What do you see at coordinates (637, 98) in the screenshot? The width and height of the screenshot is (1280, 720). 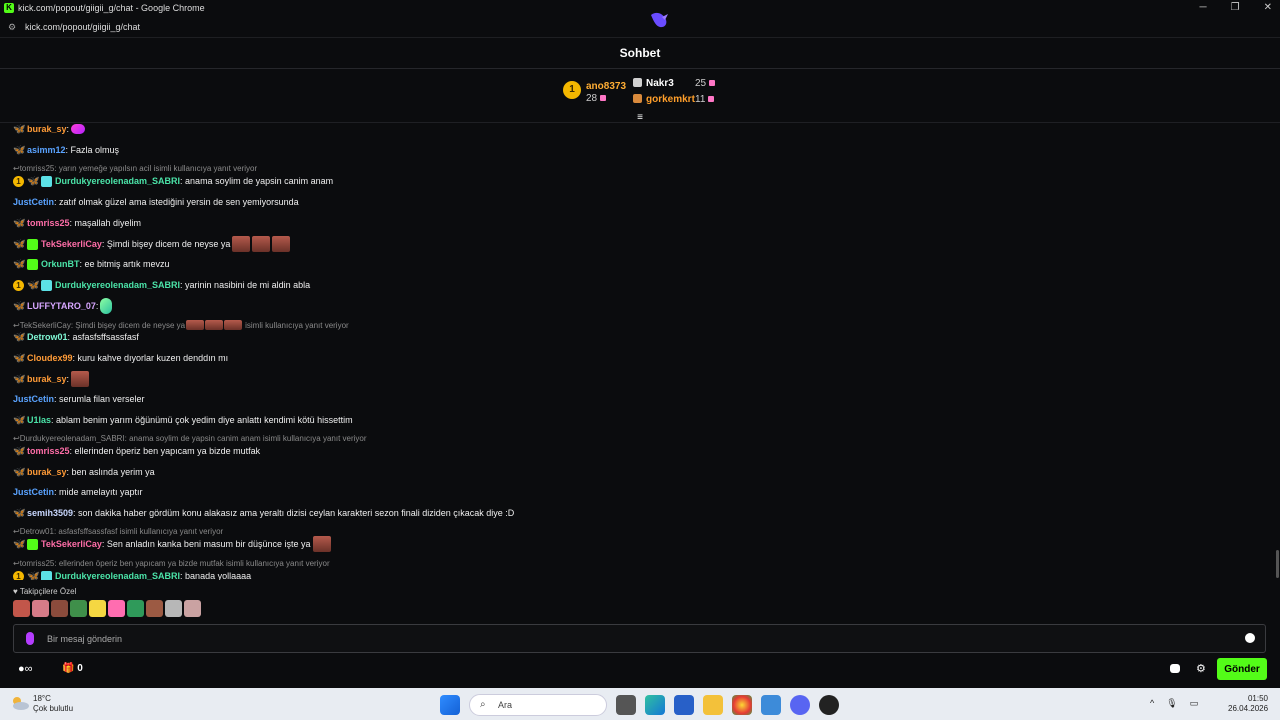 I see `bronze-hex-icon` at bounding box center [637, 98].